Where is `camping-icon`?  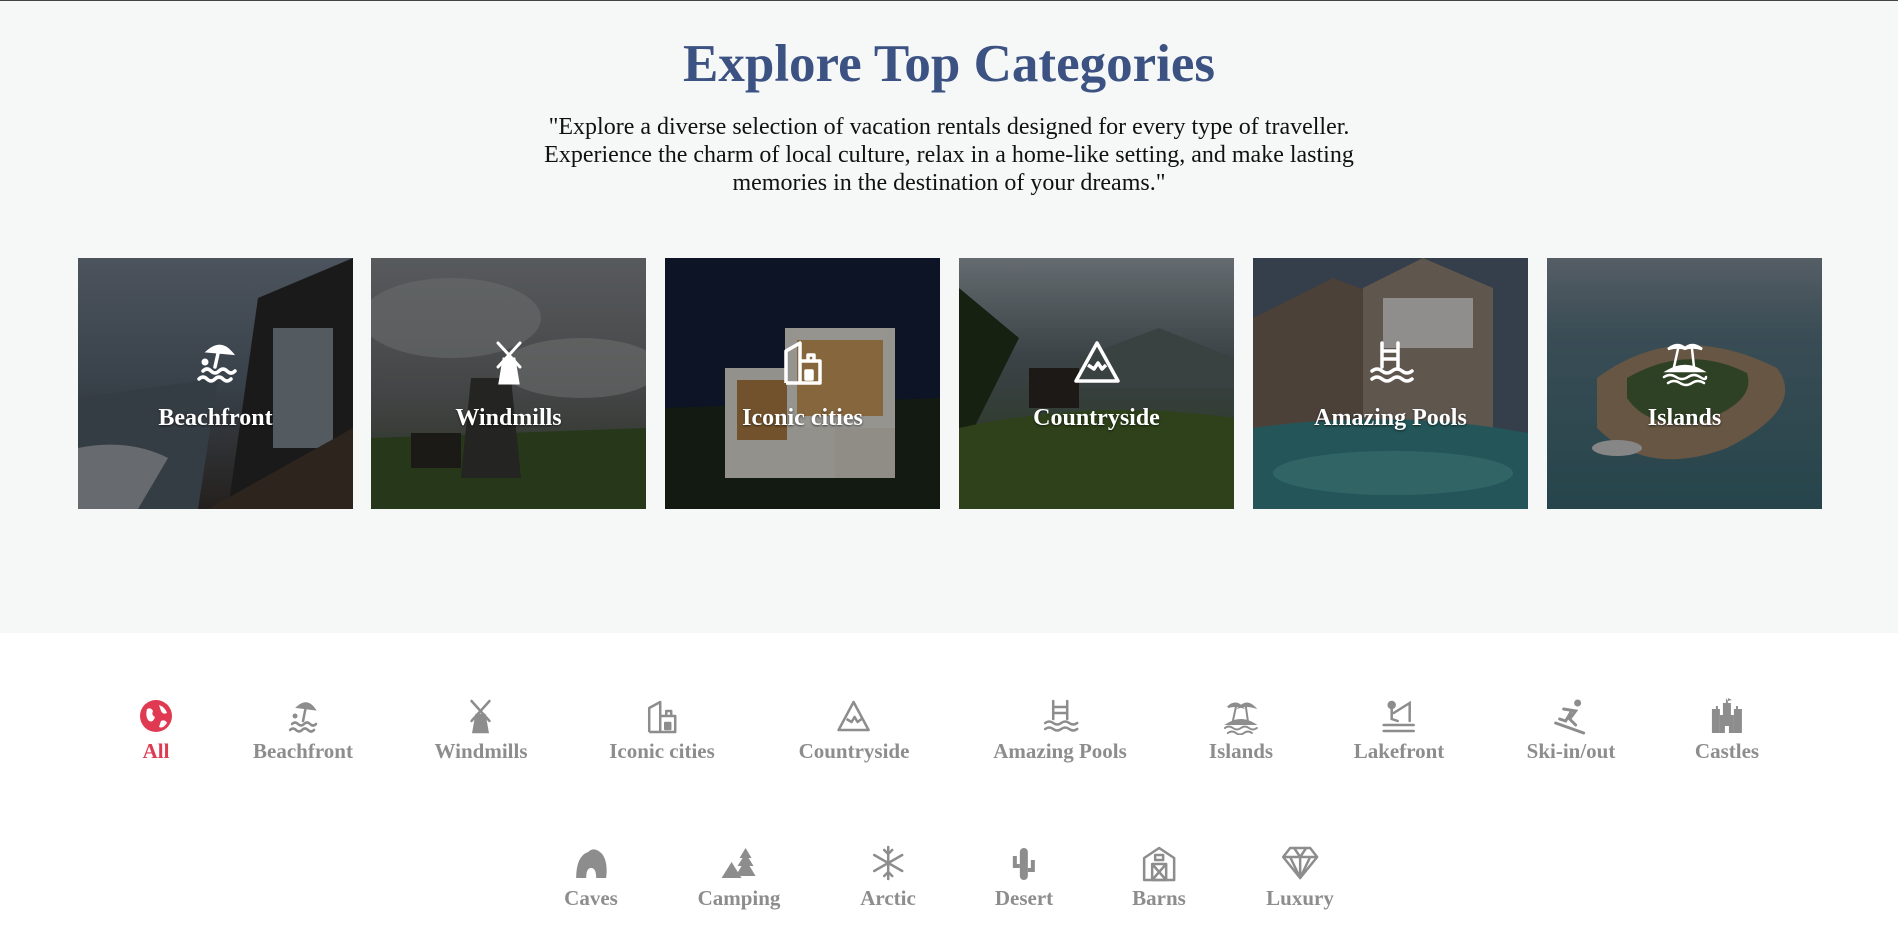 camping-icon is located at coordinates (738, 863).